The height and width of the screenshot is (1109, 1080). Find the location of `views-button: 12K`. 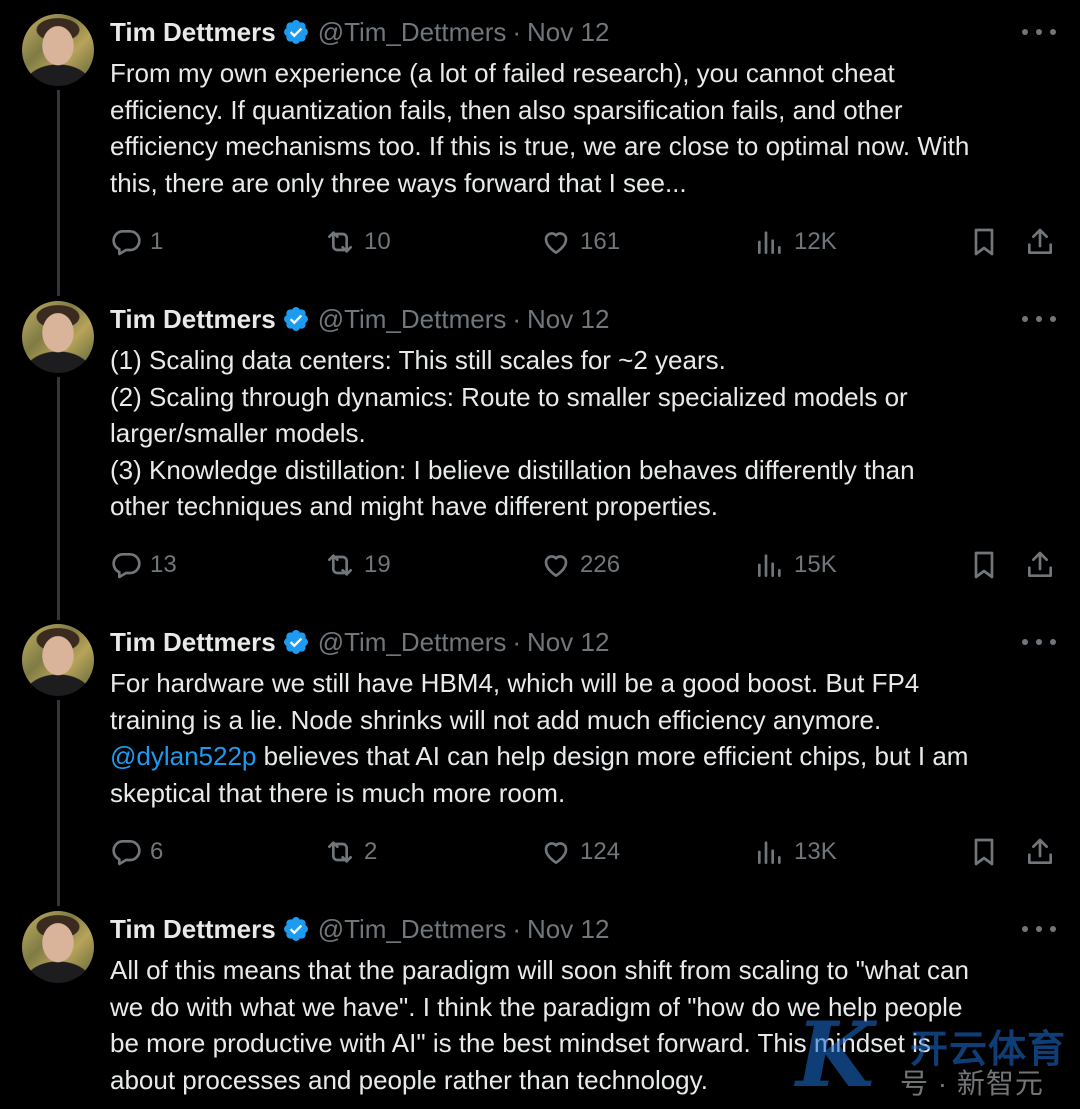

views-button: 12K is located at coordinates (795, 242).